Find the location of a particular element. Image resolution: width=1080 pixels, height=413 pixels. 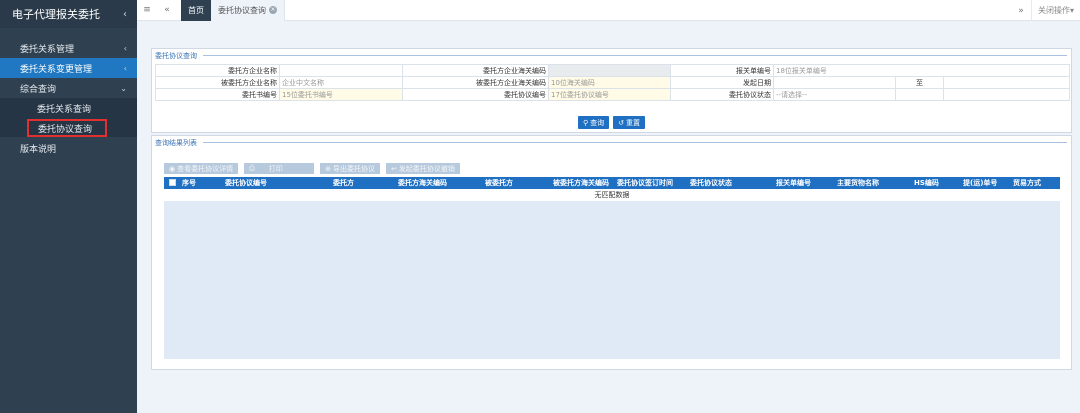

letter-no-input: 15位委托书编号 is located at coordinates (341, 94).